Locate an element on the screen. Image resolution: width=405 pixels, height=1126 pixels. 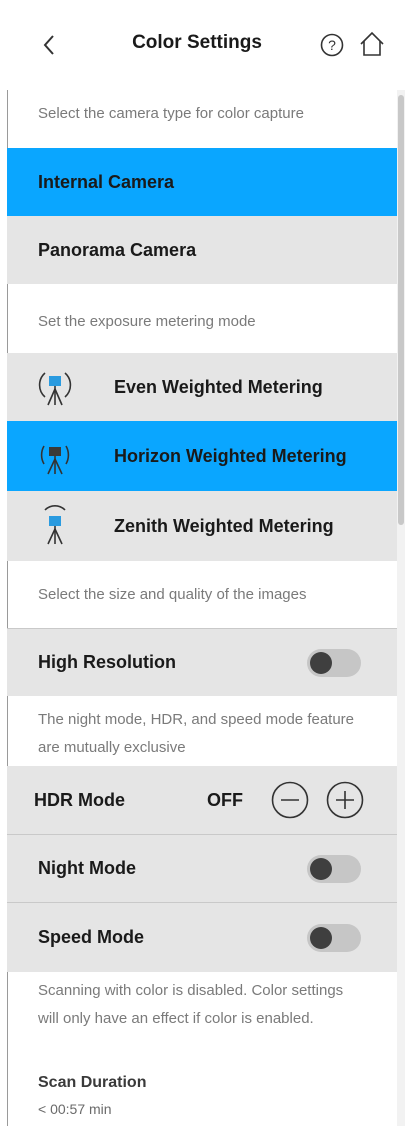
night-mode-row: Night Mode is located at coordinates (202, 868).